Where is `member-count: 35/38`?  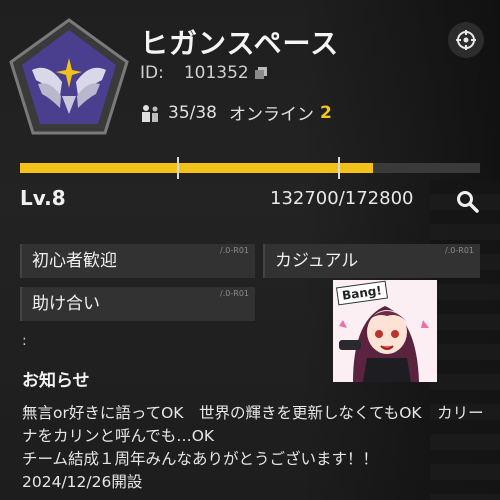
member-count: 35/38 is located at coordinates (192, 112).